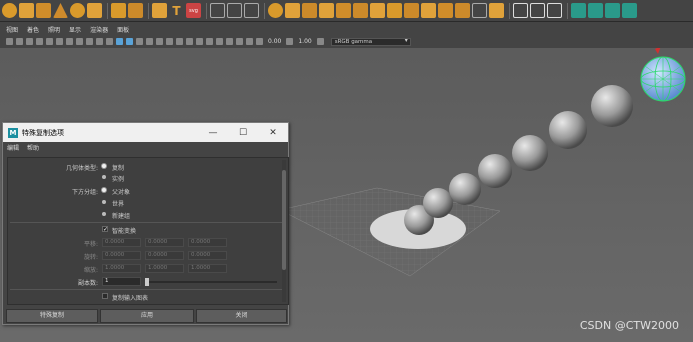  I want to click on copies-slider-thumb, so click(147, 282).